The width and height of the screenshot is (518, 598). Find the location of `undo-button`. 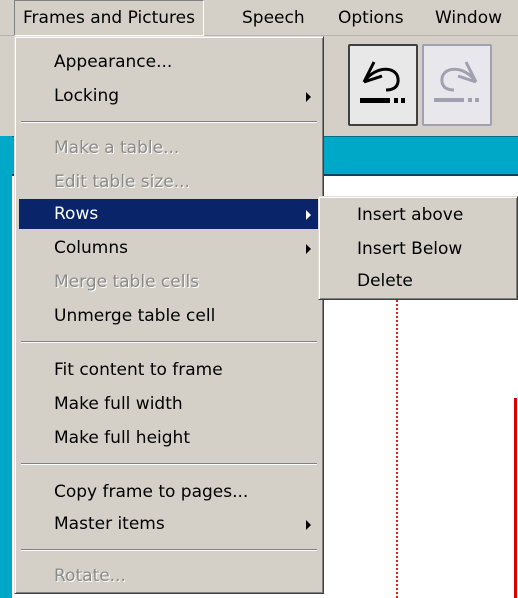

undo-button is located at coordinates (383, 85).